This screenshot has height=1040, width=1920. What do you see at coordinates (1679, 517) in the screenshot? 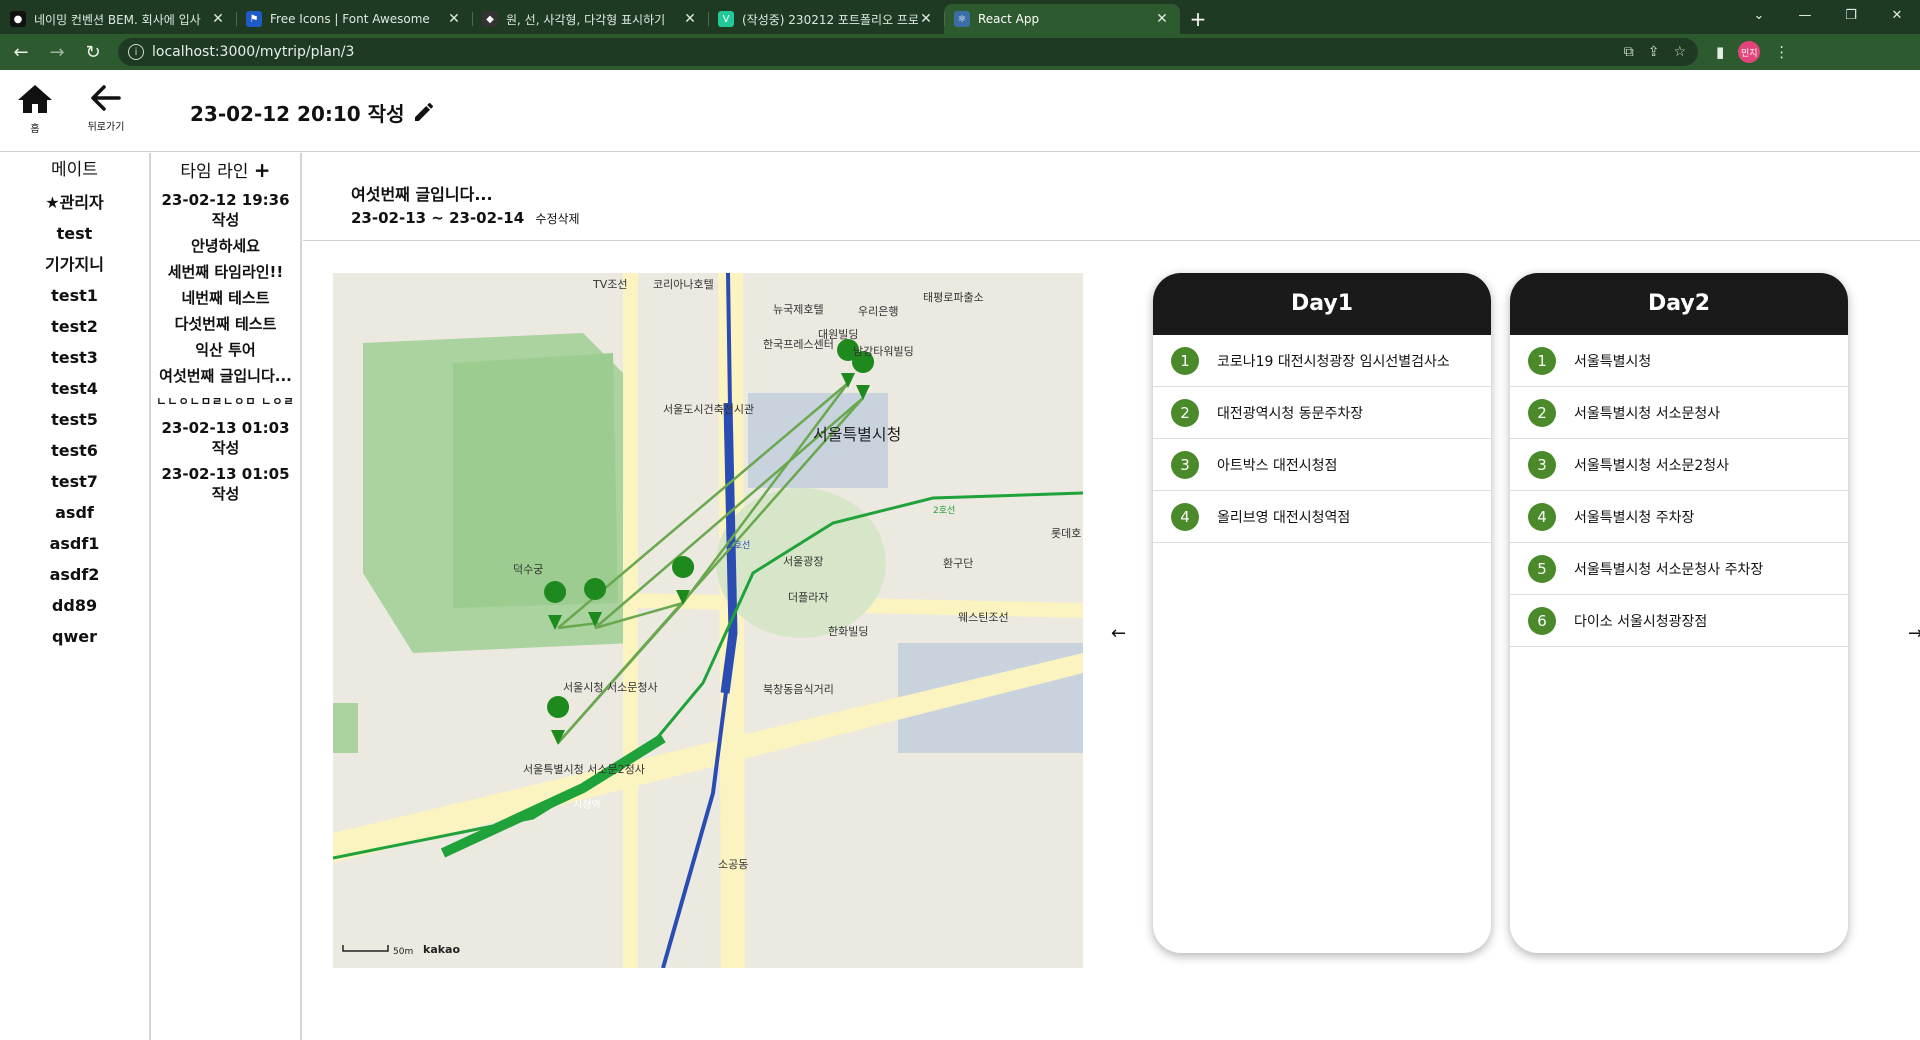
I see `place-row: 4 서울특별시청 주차장` at bounding box center [1679, 517].